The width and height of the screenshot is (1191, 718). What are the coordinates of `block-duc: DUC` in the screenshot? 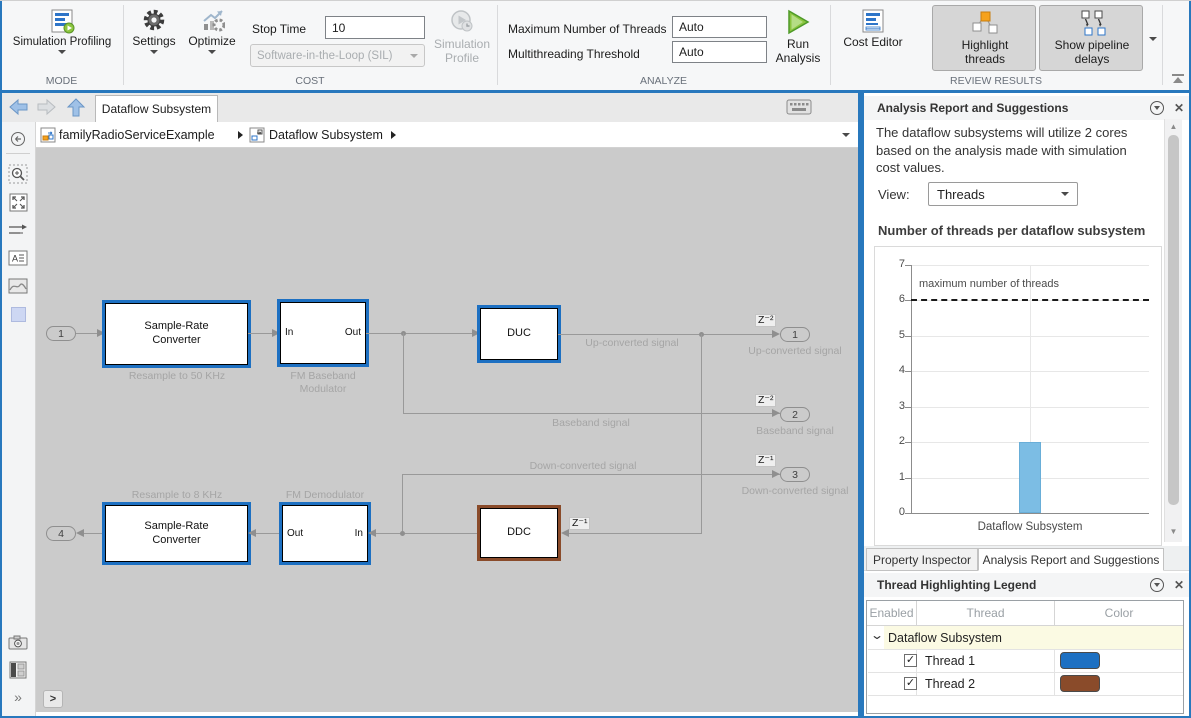 It's located at (519, 334).